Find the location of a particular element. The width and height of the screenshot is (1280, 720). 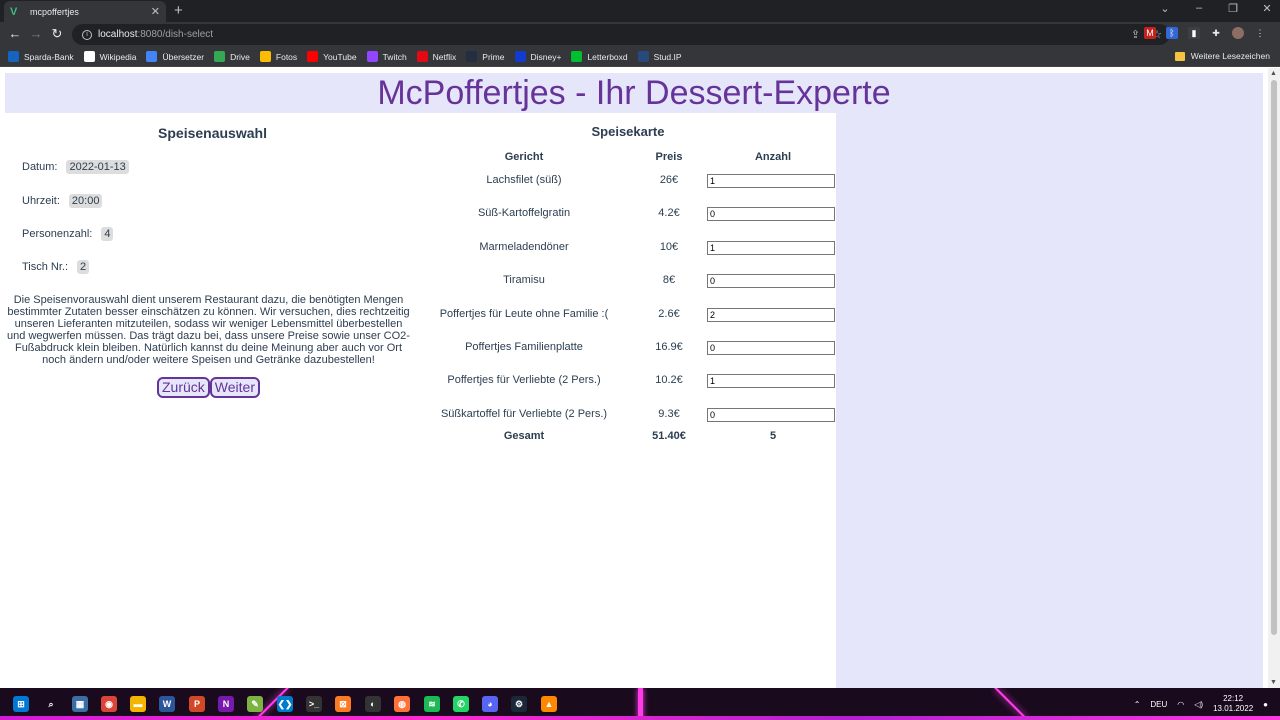

bookmark-item: Stud.IP is located at coordinates (659, 56).